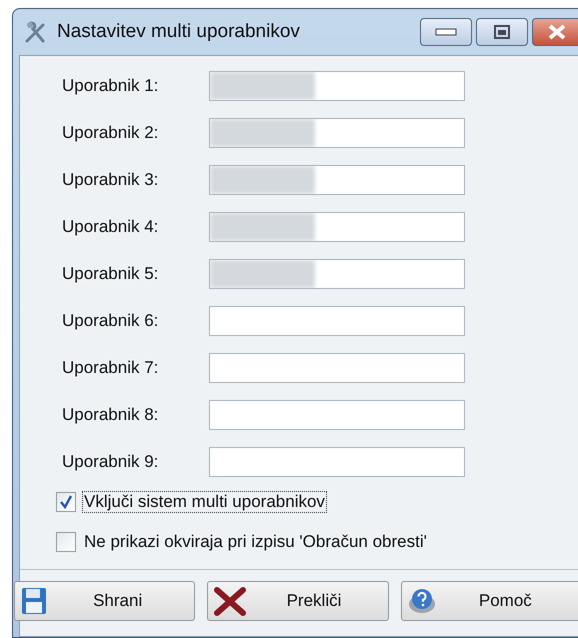 This screenshot has height=638, width=578. Describe the element at coordinates (111, 462) in the screenshot. I see `field-label: Uporabnik 9:` at that location.